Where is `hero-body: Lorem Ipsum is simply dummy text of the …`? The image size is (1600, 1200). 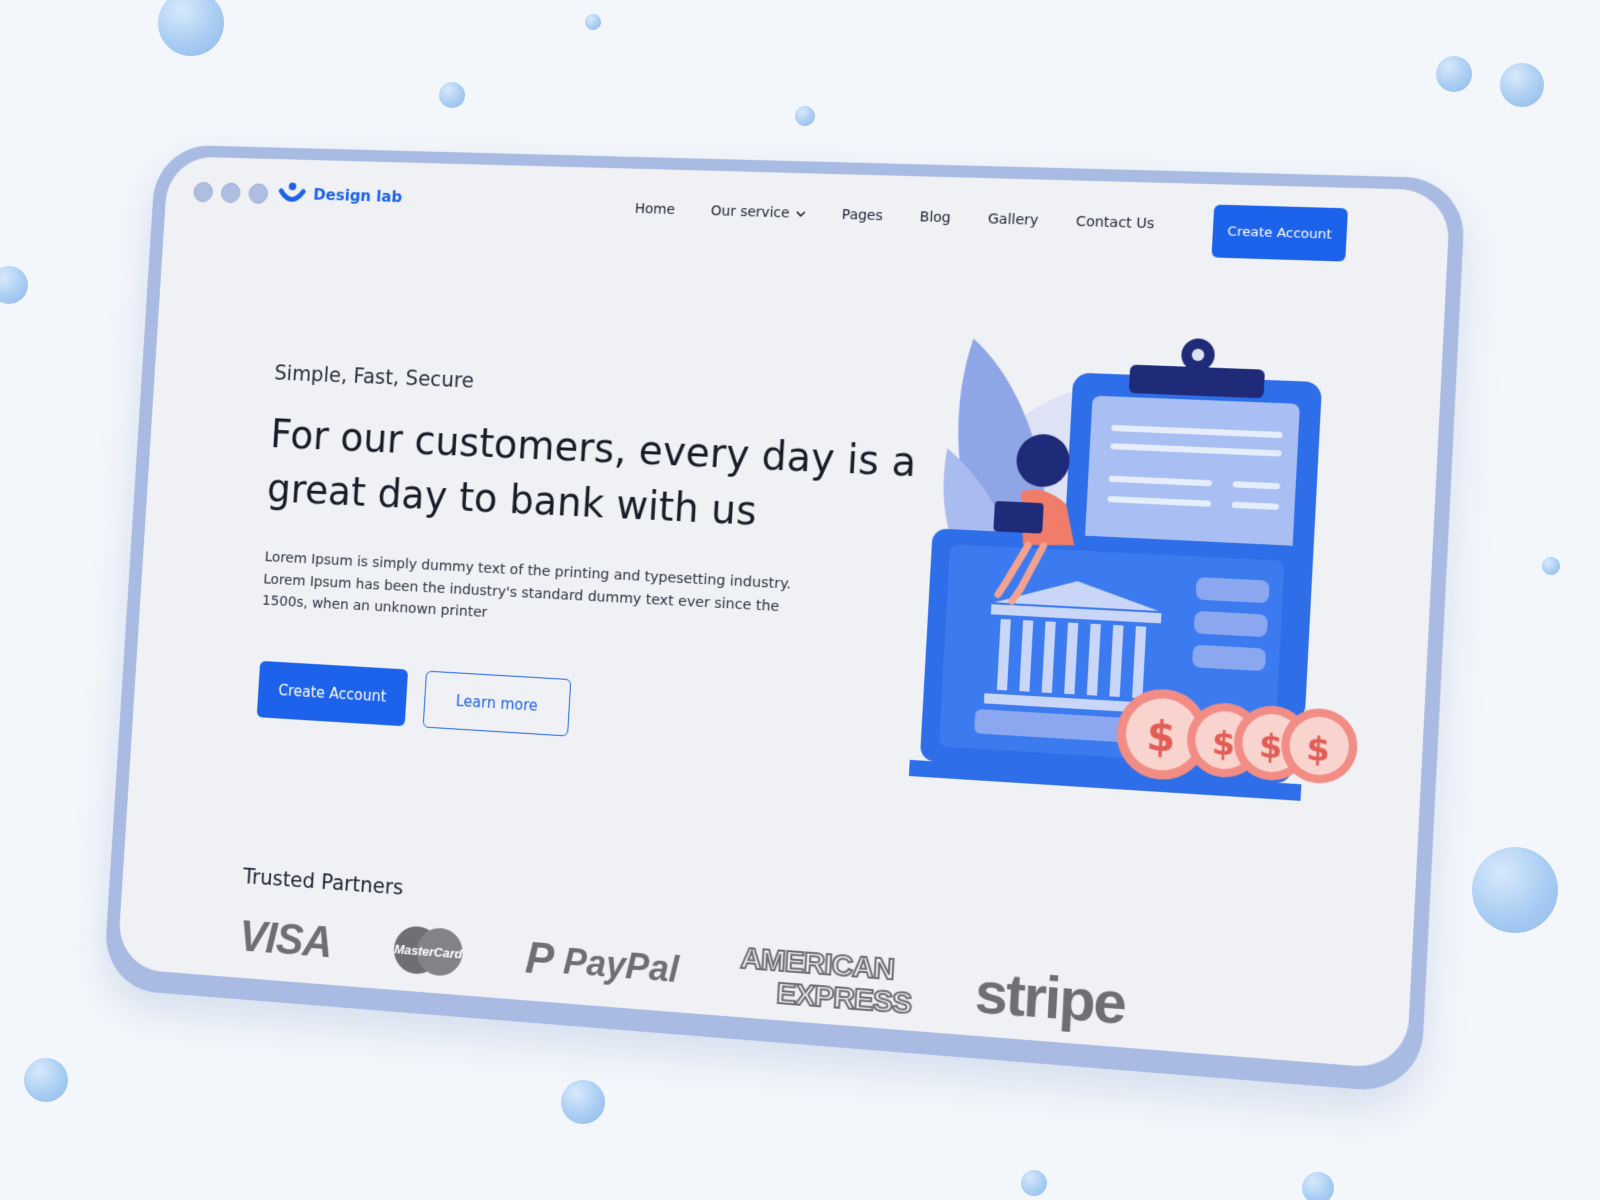
hero-body: Lorem Ipsum is simply dummy text of the … is located at coordinates (536, 595).